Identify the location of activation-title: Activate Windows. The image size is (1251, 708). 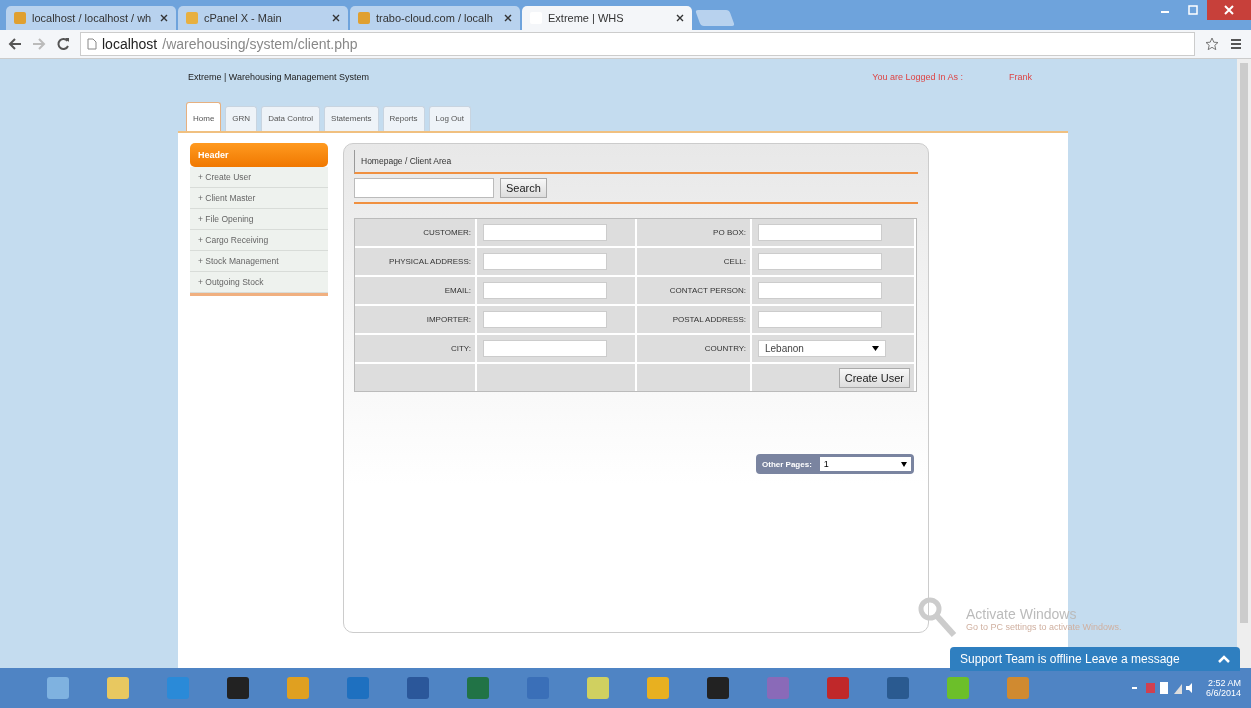
(1022, 614).